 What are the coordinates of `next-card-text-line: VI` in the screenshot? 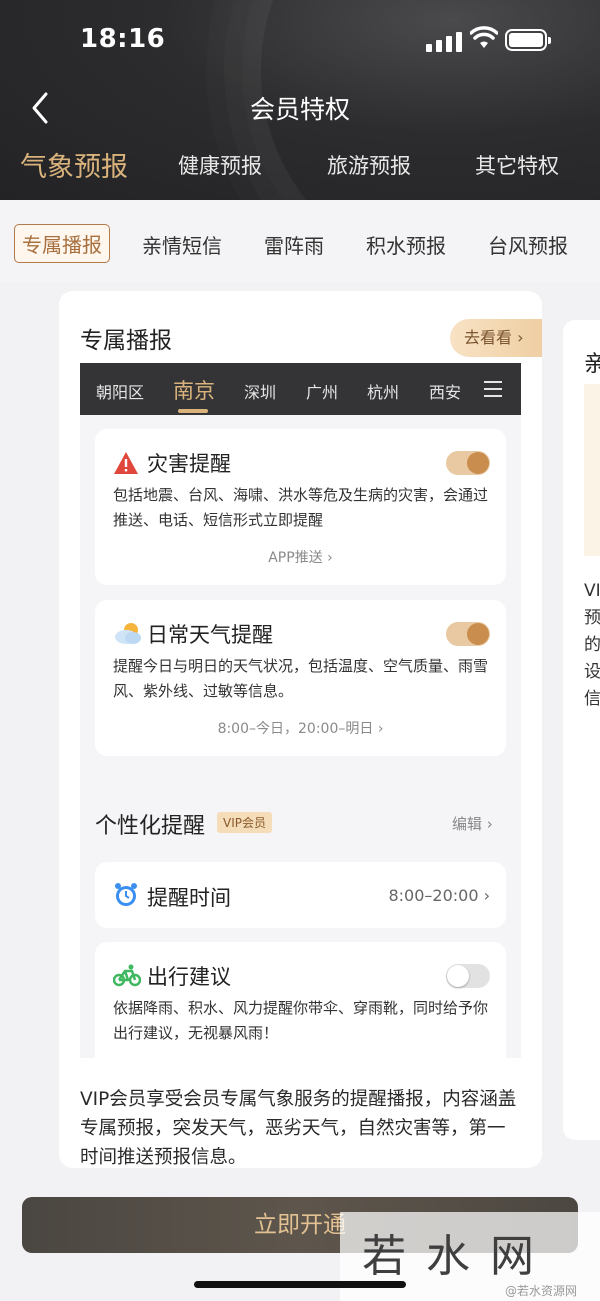 It's located at (592, 591).